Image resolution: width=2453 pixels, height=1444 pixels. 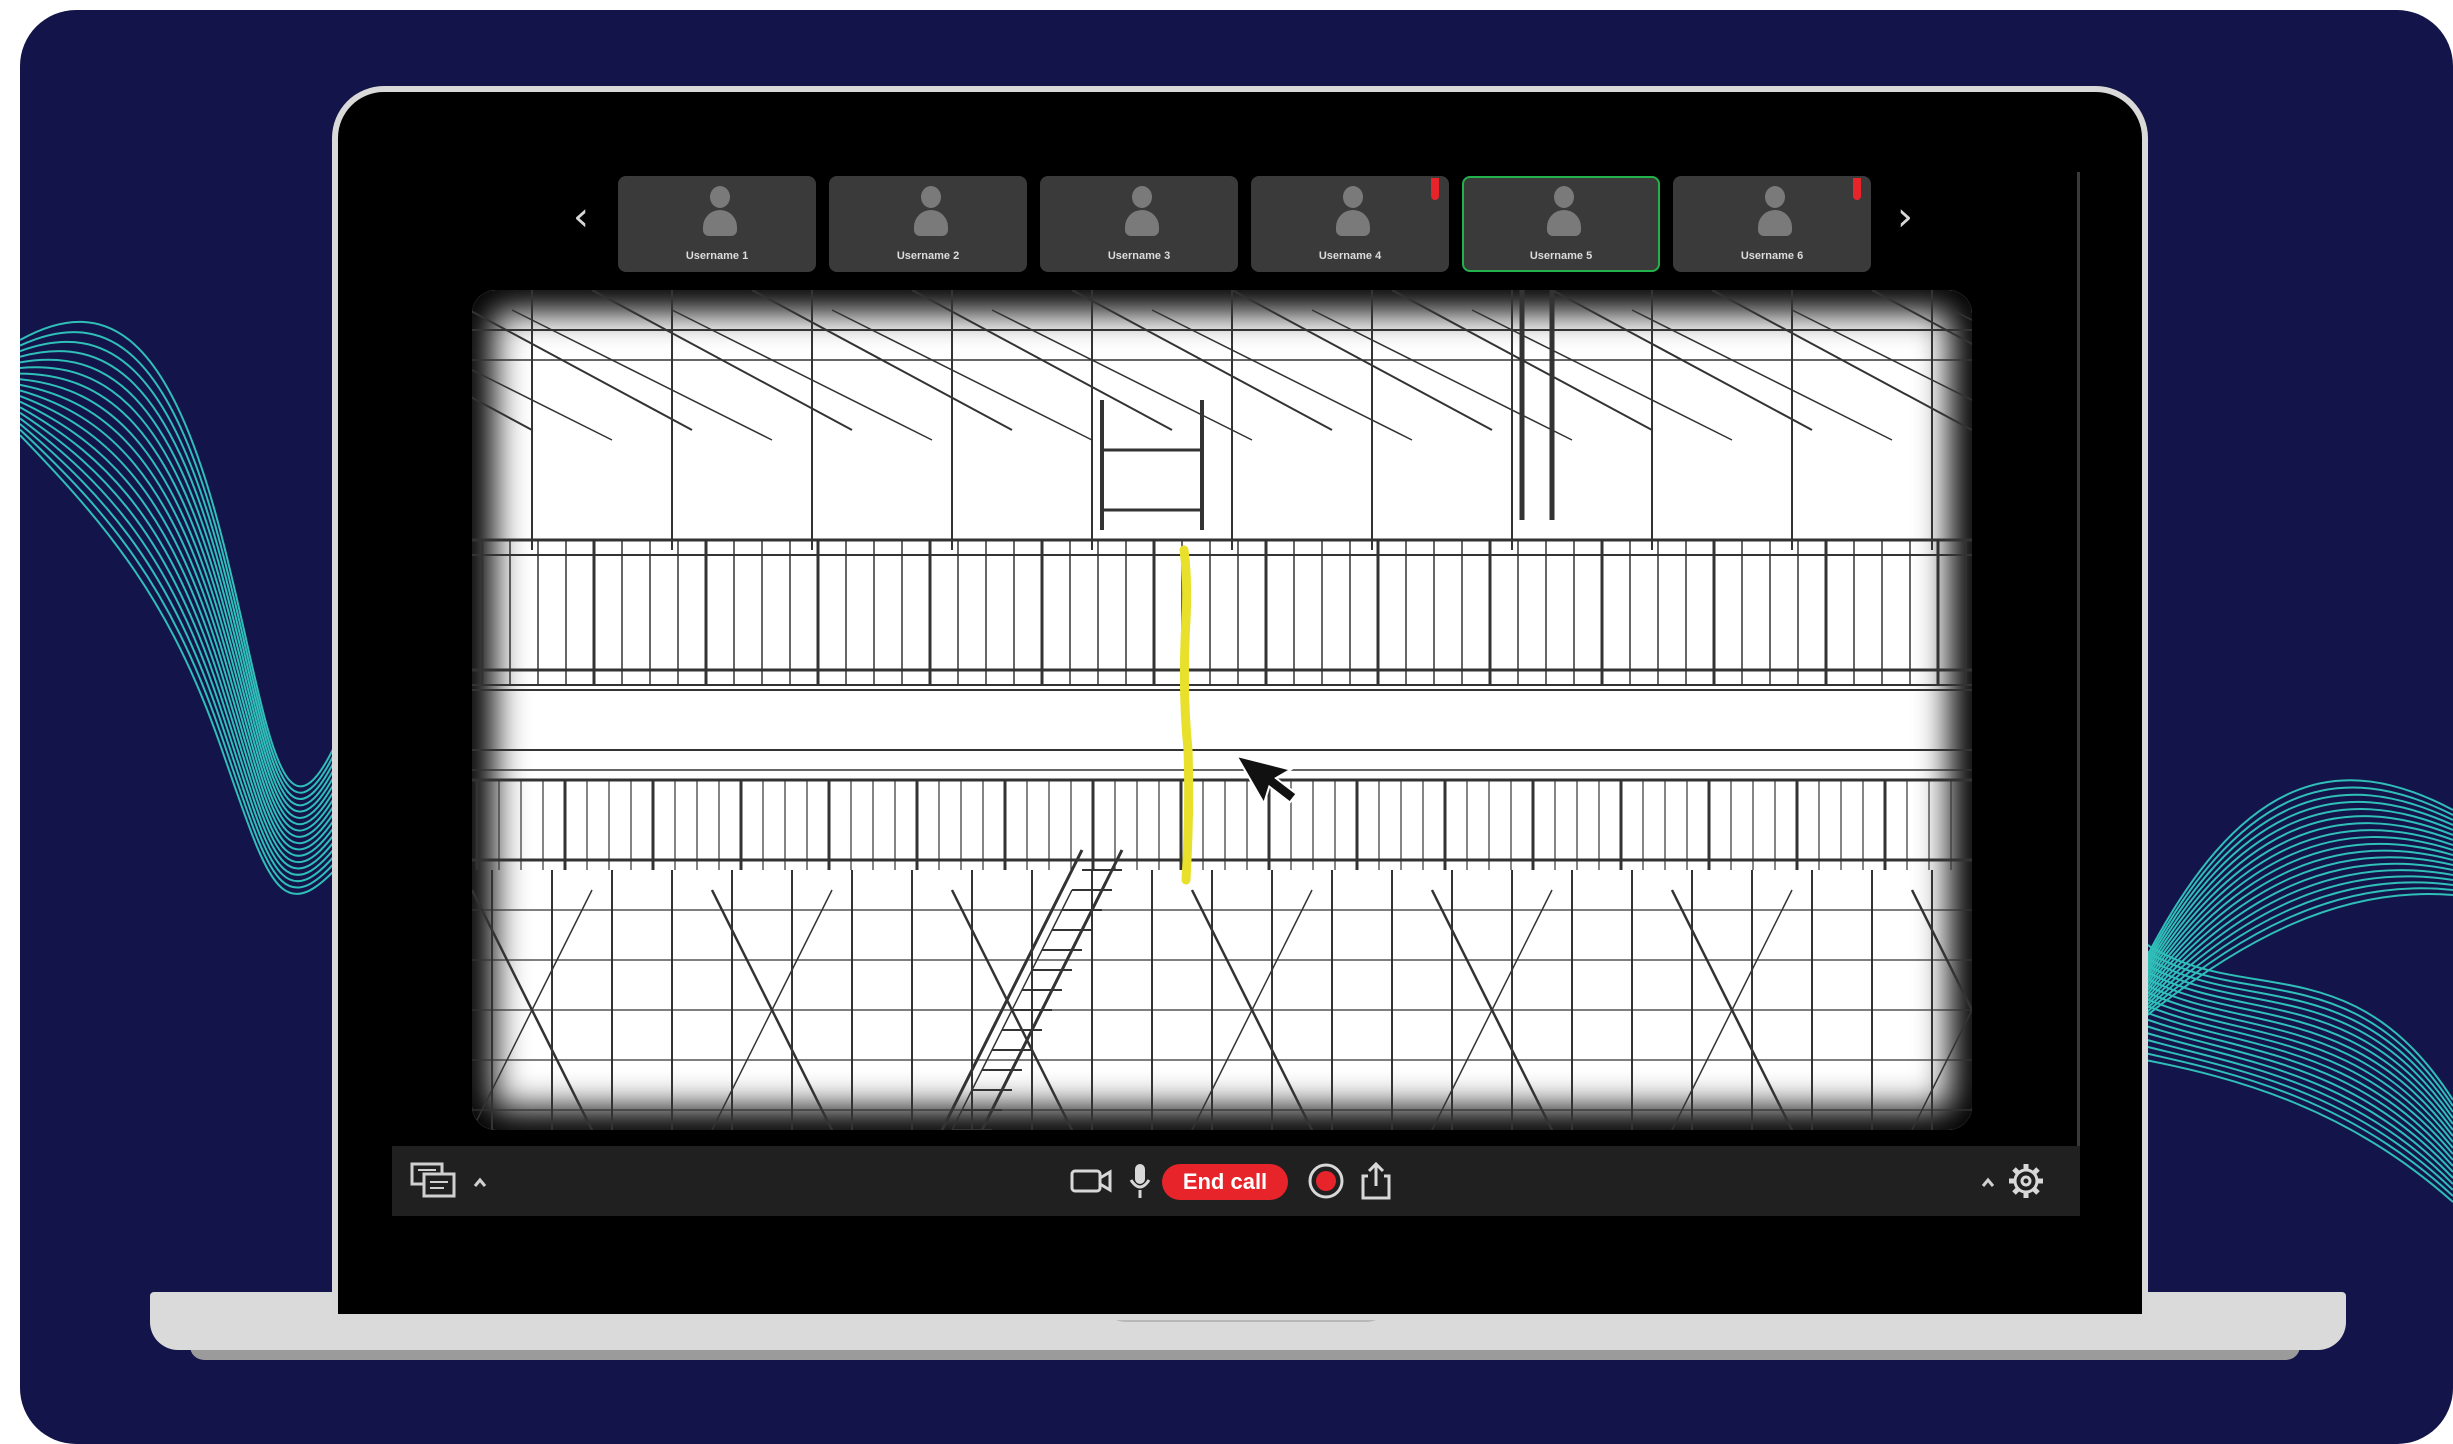 I want to click on participant-tile: Username 4, so click(x=1350, y=224).